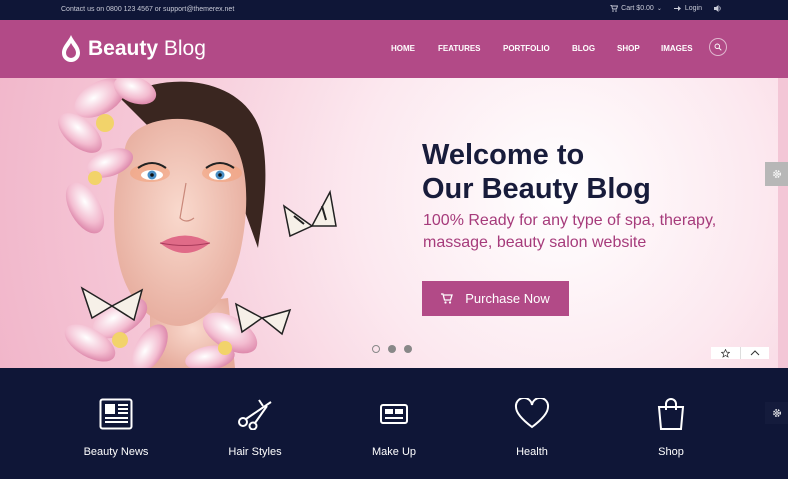  What do you see at coordinates (671, 414) in the screenshot?
I see `bag-icon` at bounding box center [671, 414].